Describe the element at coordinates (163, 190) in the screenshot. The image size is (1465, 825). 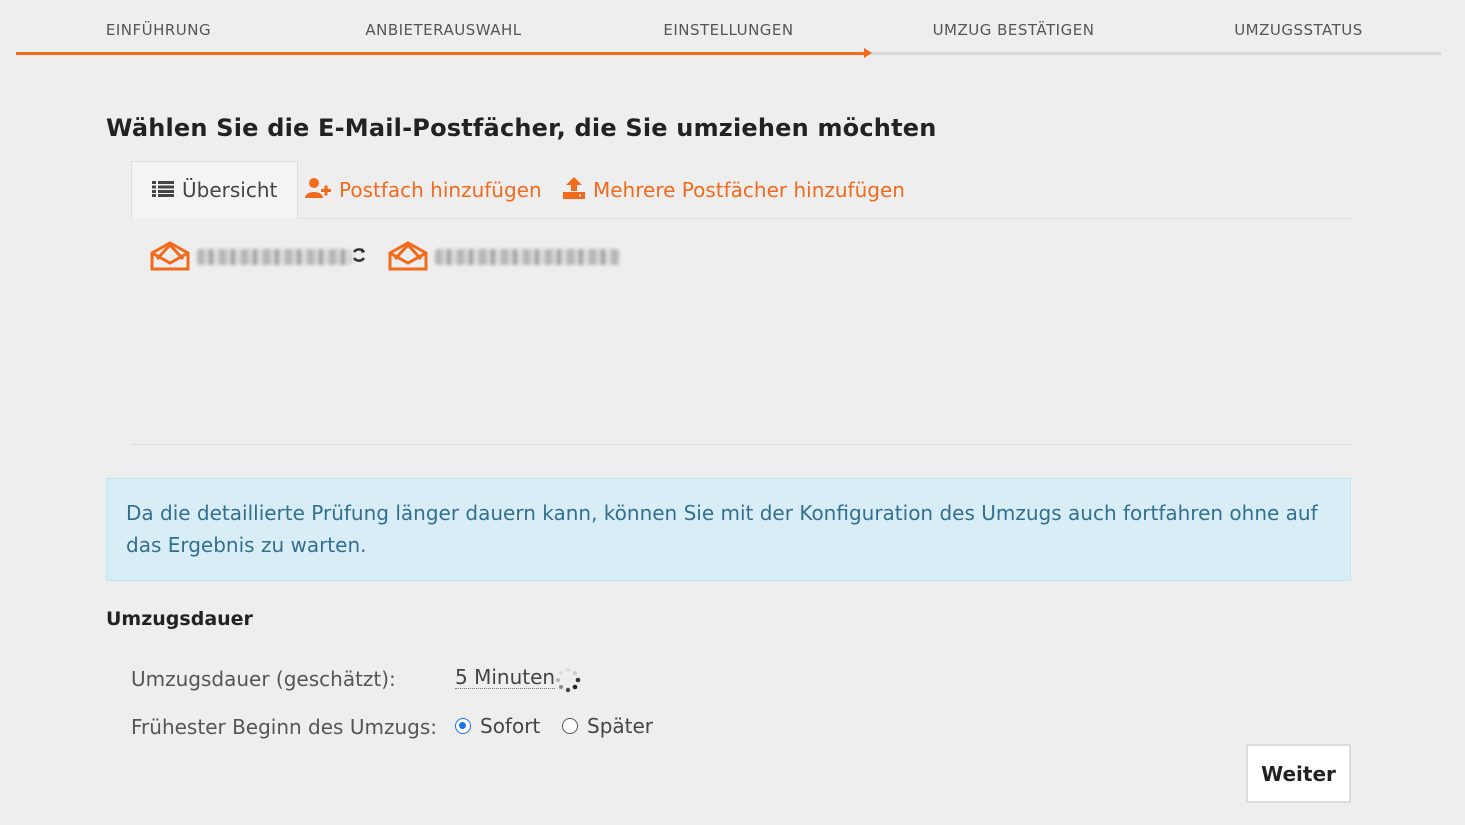
I see `list-icon` at that location.